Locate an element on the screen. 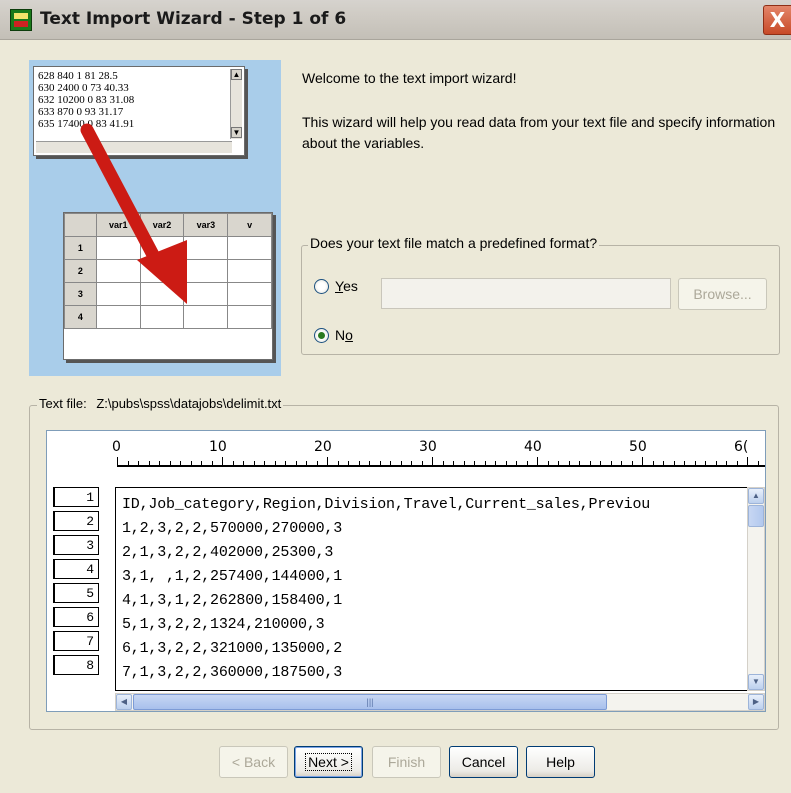  text-file-label: Text file: is located at coordinates (63, 403).